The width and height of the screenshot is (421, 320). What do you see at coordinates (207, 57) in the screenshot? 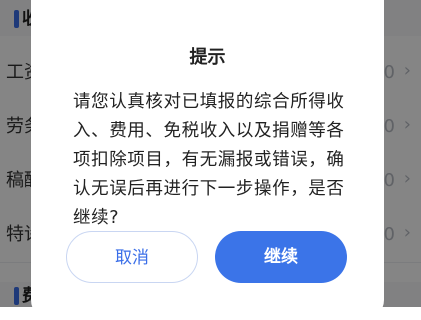
I see `dialog-title: 提示` at bounding box center [207, 57].